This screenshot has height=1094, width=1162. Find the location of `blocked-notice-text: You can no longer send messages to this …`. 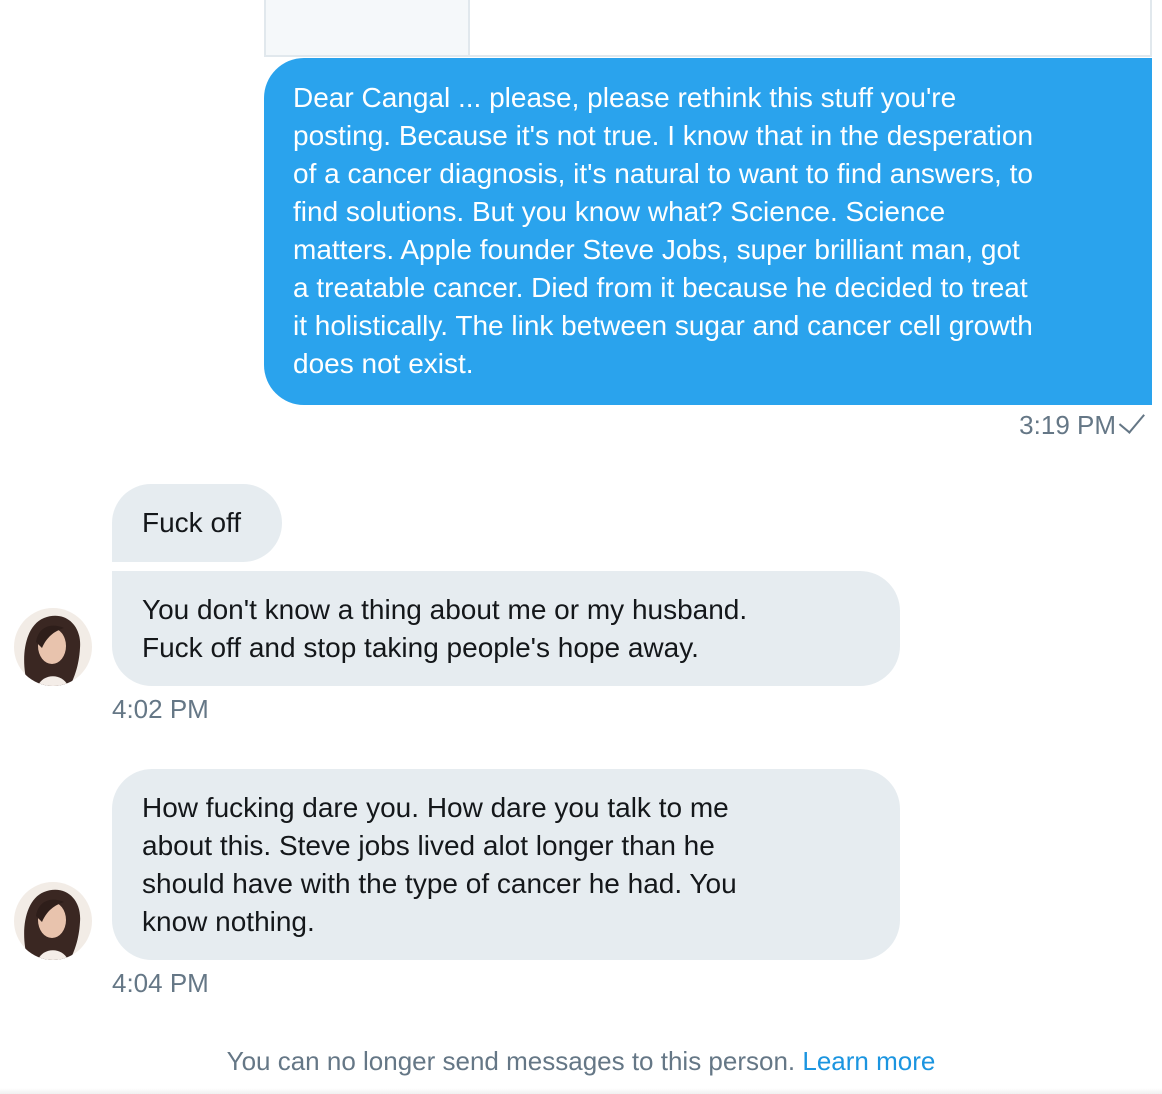

blocked-notice-text: You can no longer send messages to this … is located at coordinates (511, 1061).